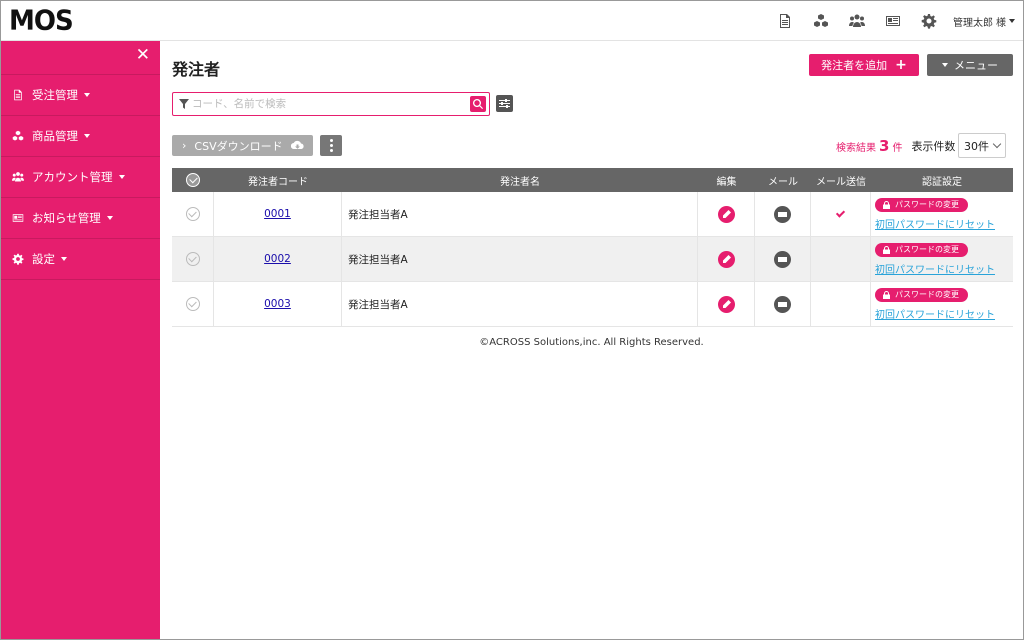 Image resolution: width=1024 pixels, height=640 pixels. I want to click on orderer-code-link: 0001, so click(277, 214).